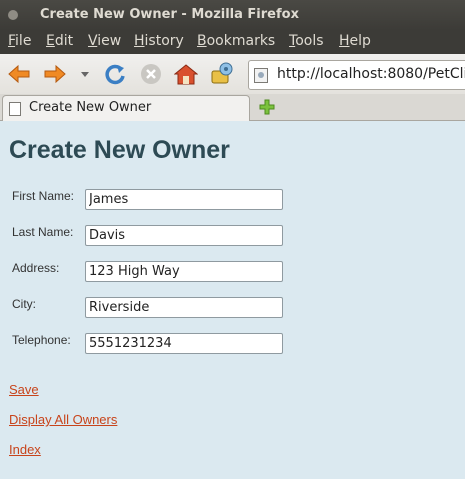  Describe the element at coordinates (184, 199) in the screenshot. I see `first-name-field` at that location.